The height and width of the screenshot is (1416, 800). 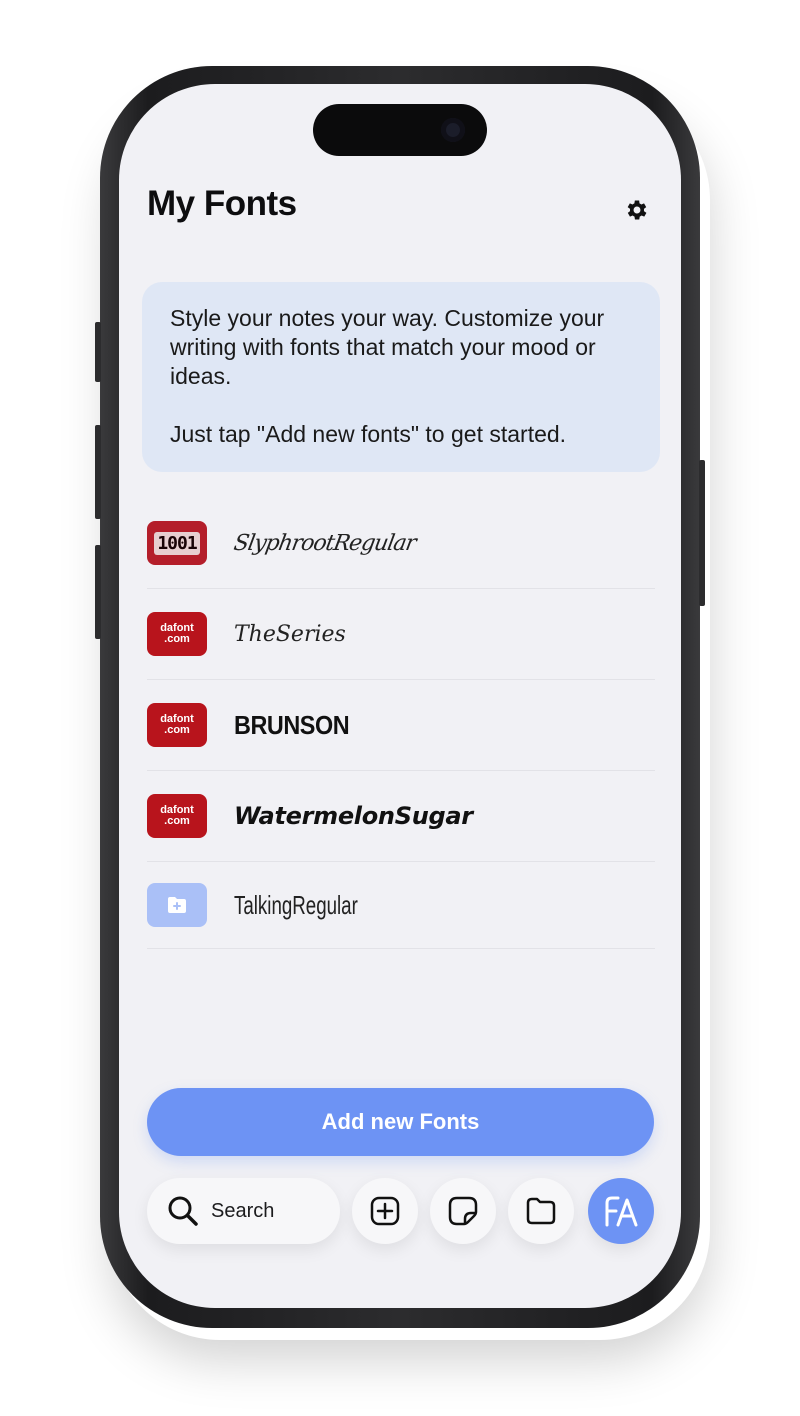 I want to click on font-row-slyphroot: 1001 SlyphrootRegular, so click(x=401, y=543).